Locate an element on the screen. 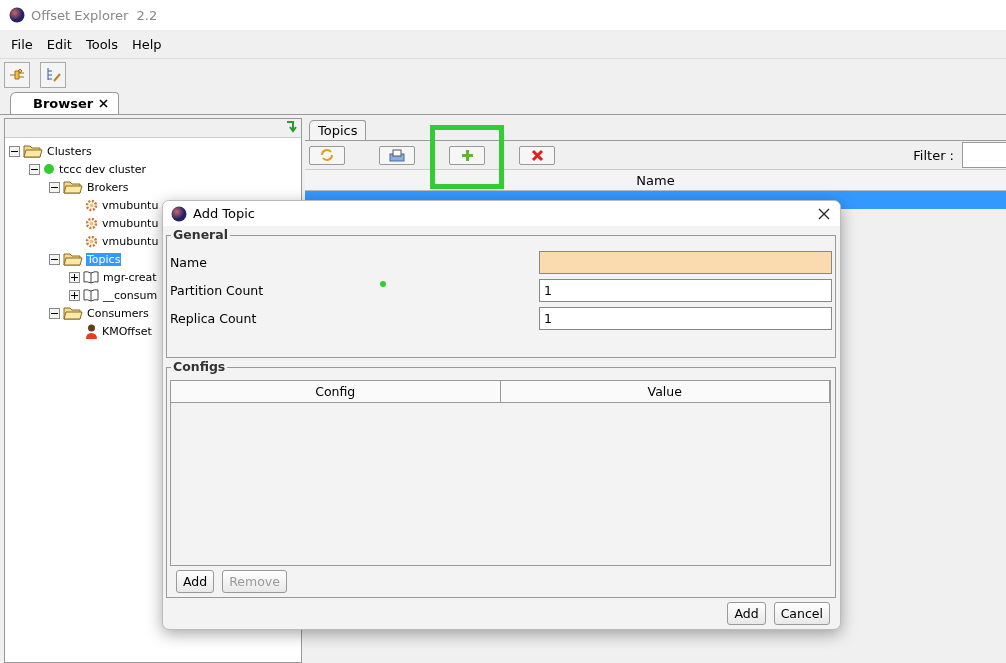 Image resolution: width=1006 pixels, height=663 pixels. connect-button is located at coordinates (17, 75).